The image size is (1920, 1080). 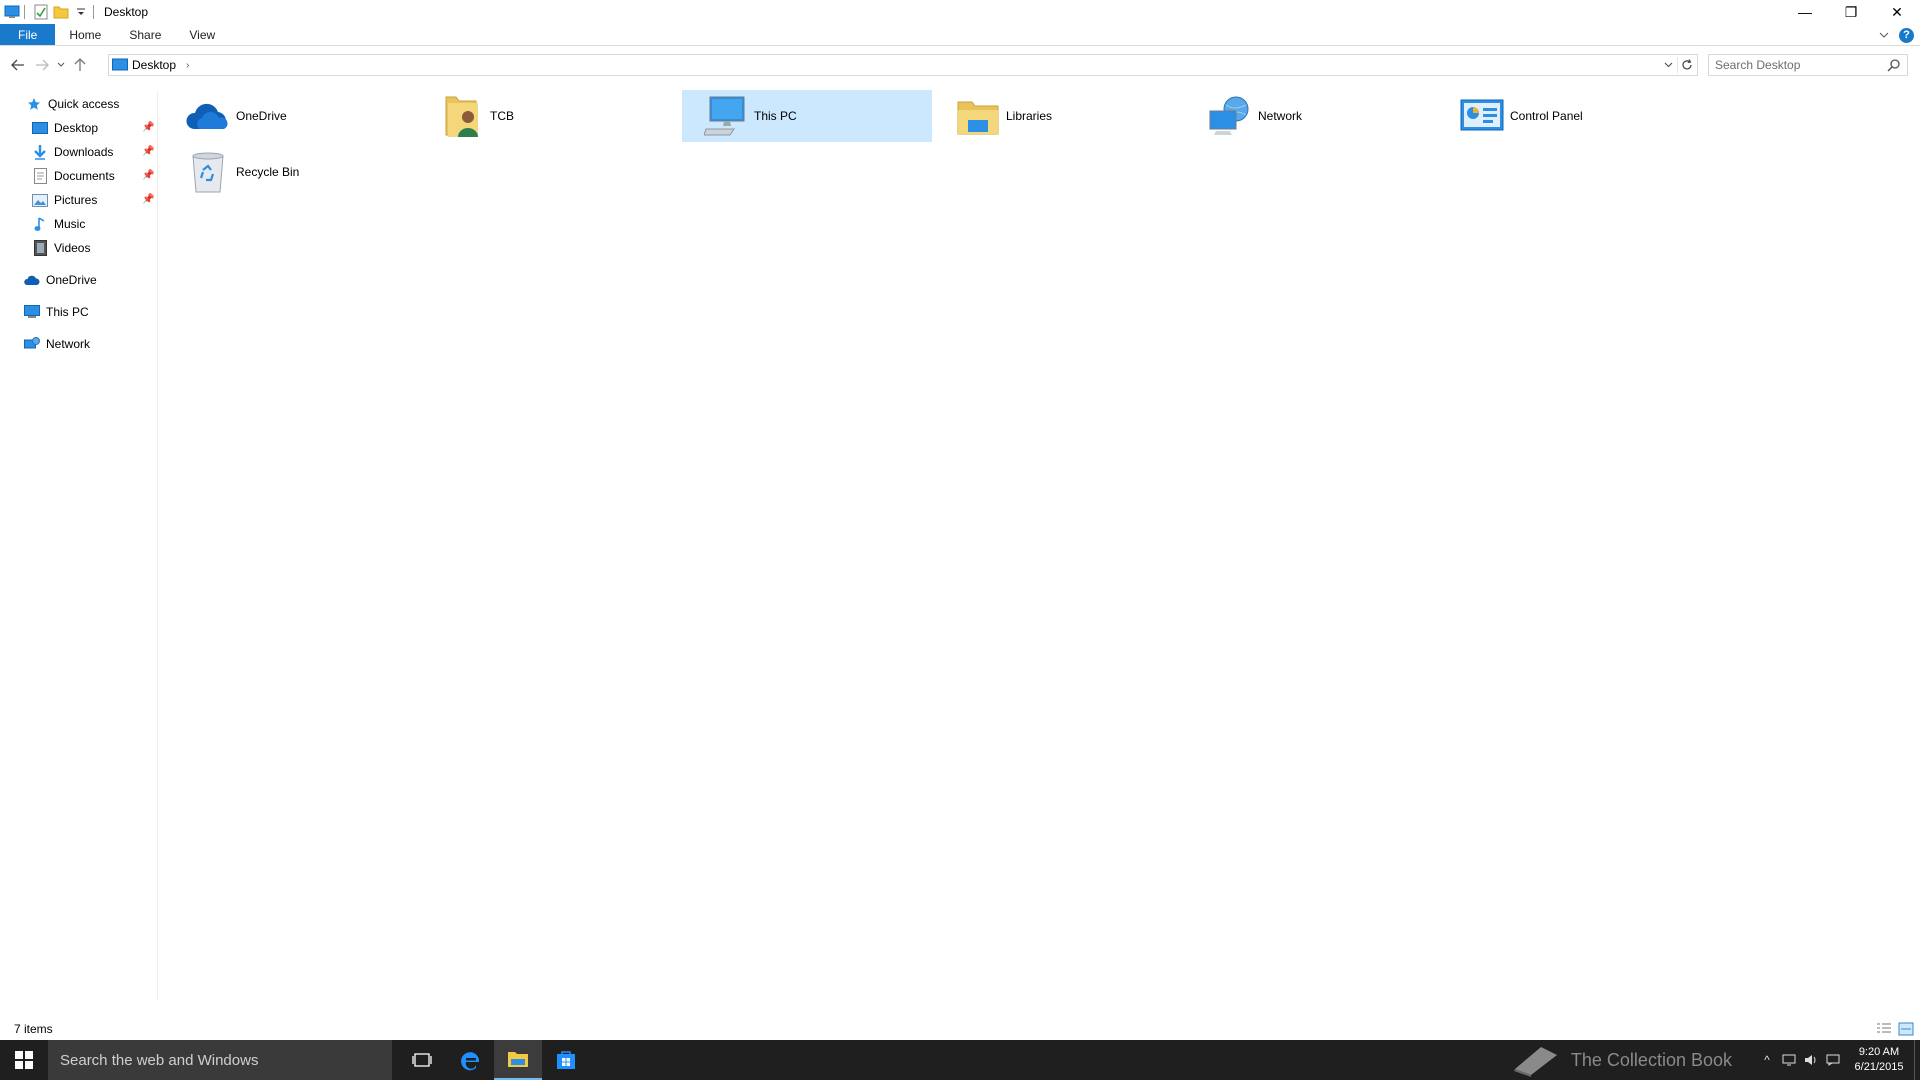 What do you see at coordinates (1895, 1029) in the screenshot?
I see `view-toggle` at bounding box center [1895, 1029].